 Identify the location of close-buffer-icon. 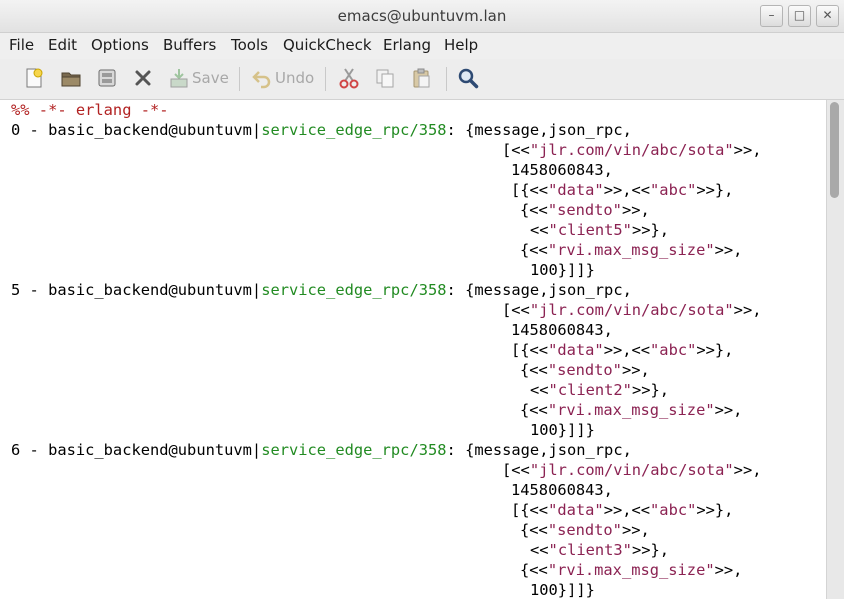
(143, 78).